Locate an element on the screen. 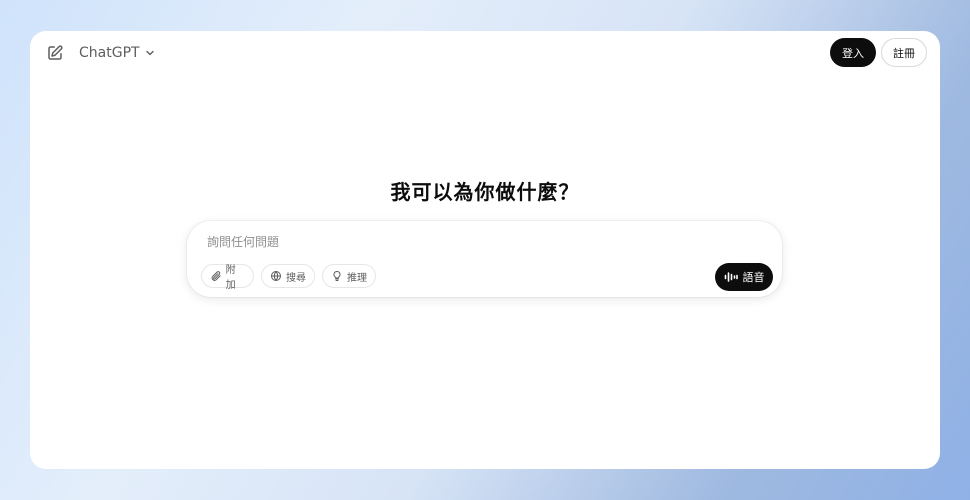 The image size is (970, 500). top-bar: ChatGPT 登入 註冊 is located at coordinates (485, 53).